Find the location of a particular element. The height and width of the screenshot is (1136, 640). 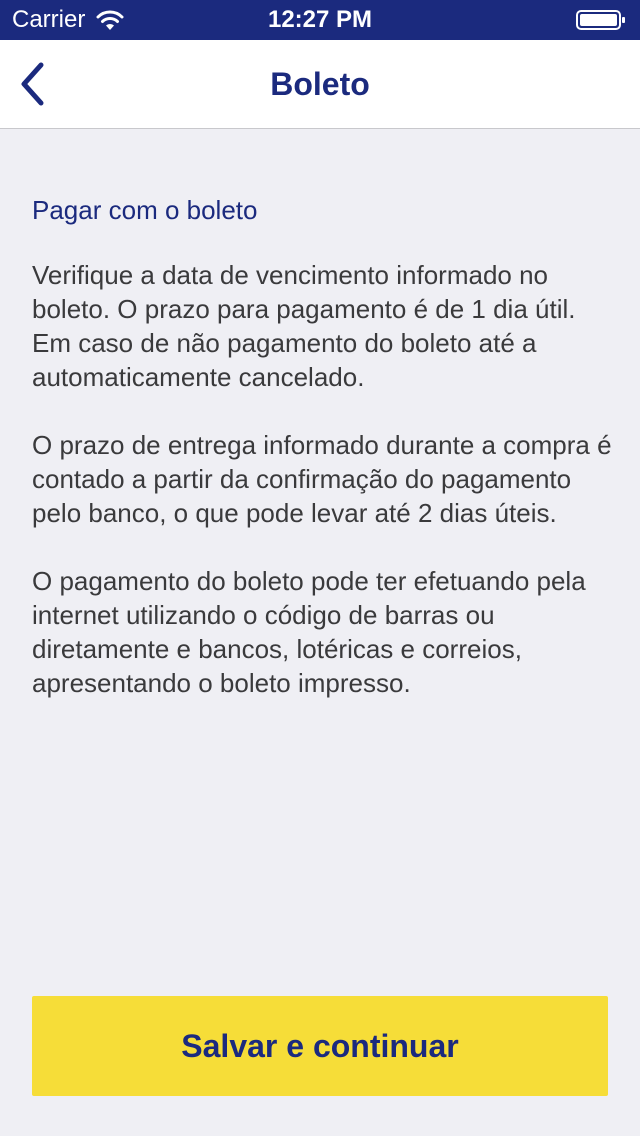

save-and-continue-button: Salvar e continuar is located at coordinates (320, 1046).